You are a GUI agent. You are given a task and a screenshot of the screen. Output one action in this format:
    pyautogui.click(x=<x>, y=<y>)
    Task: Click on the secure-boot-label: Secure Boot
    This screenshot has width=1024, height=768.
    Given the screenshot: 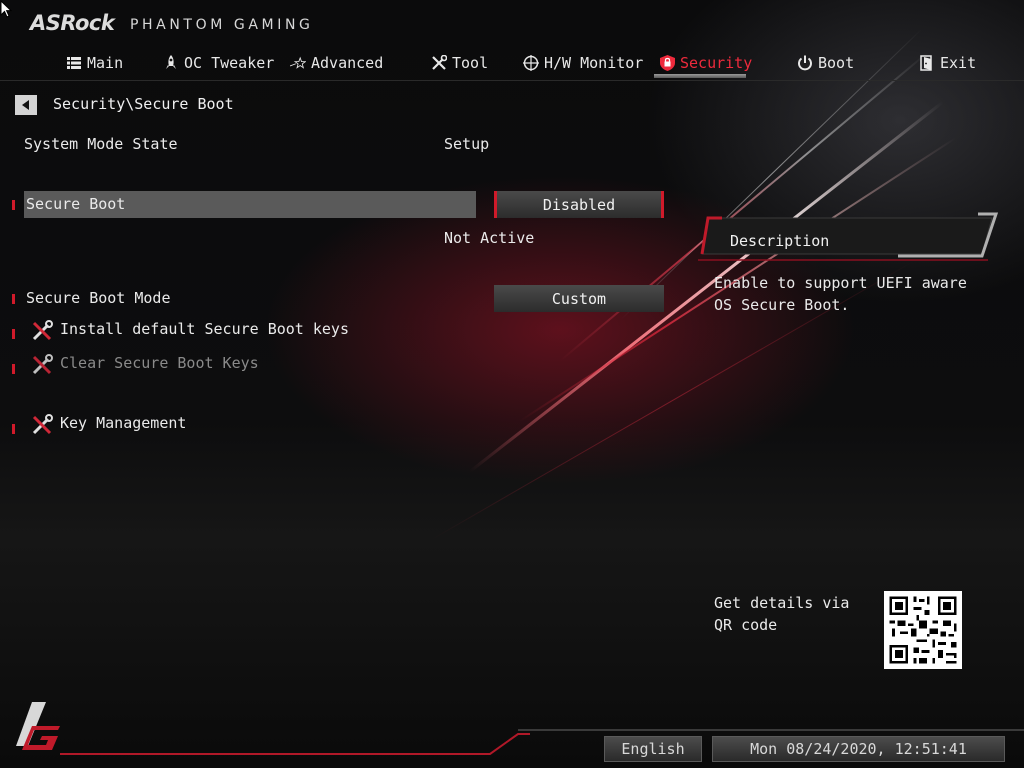 What is the action you would take?
    pyautogui.click(x=76, y=204)
    